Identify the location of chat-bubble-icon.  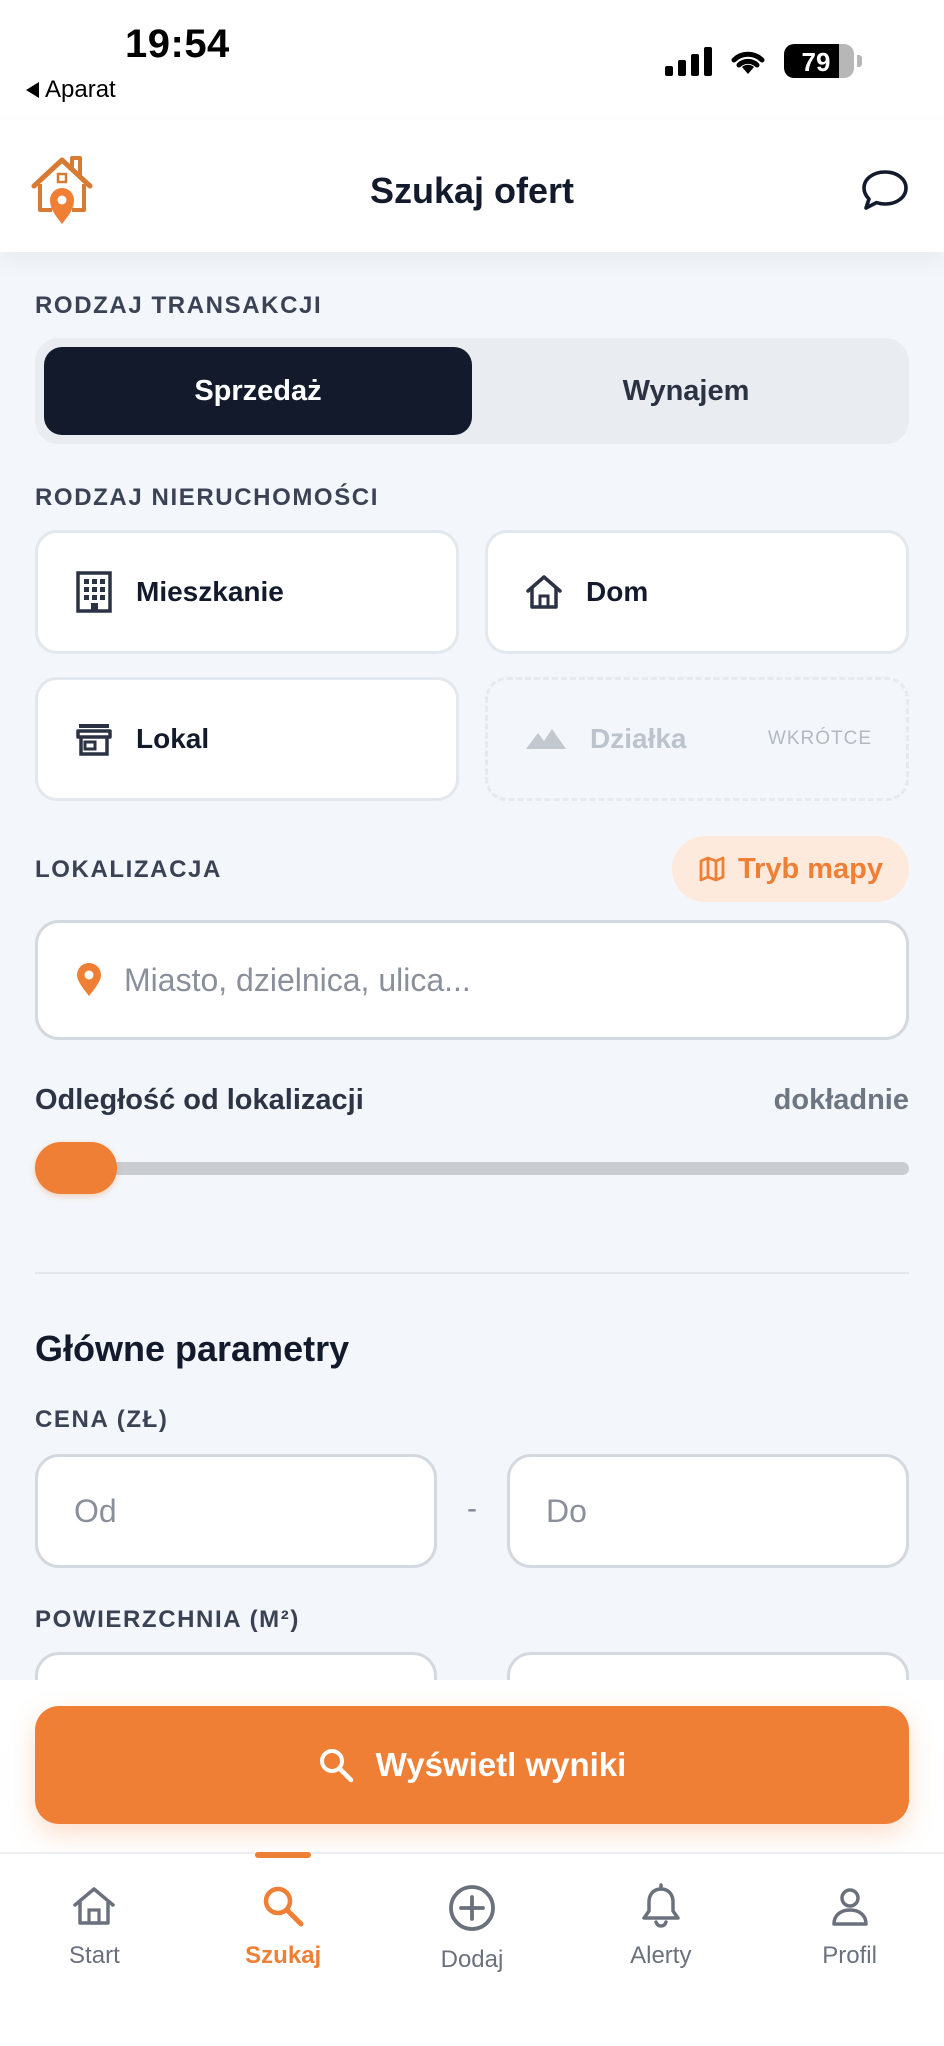
(885, 190).